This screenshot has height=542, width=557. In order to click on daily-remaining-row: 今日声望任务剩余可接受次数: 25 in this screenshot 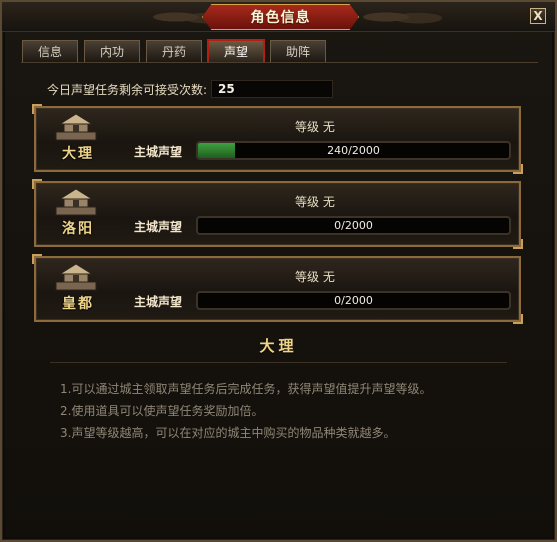, I will do `click(190, 89)`.